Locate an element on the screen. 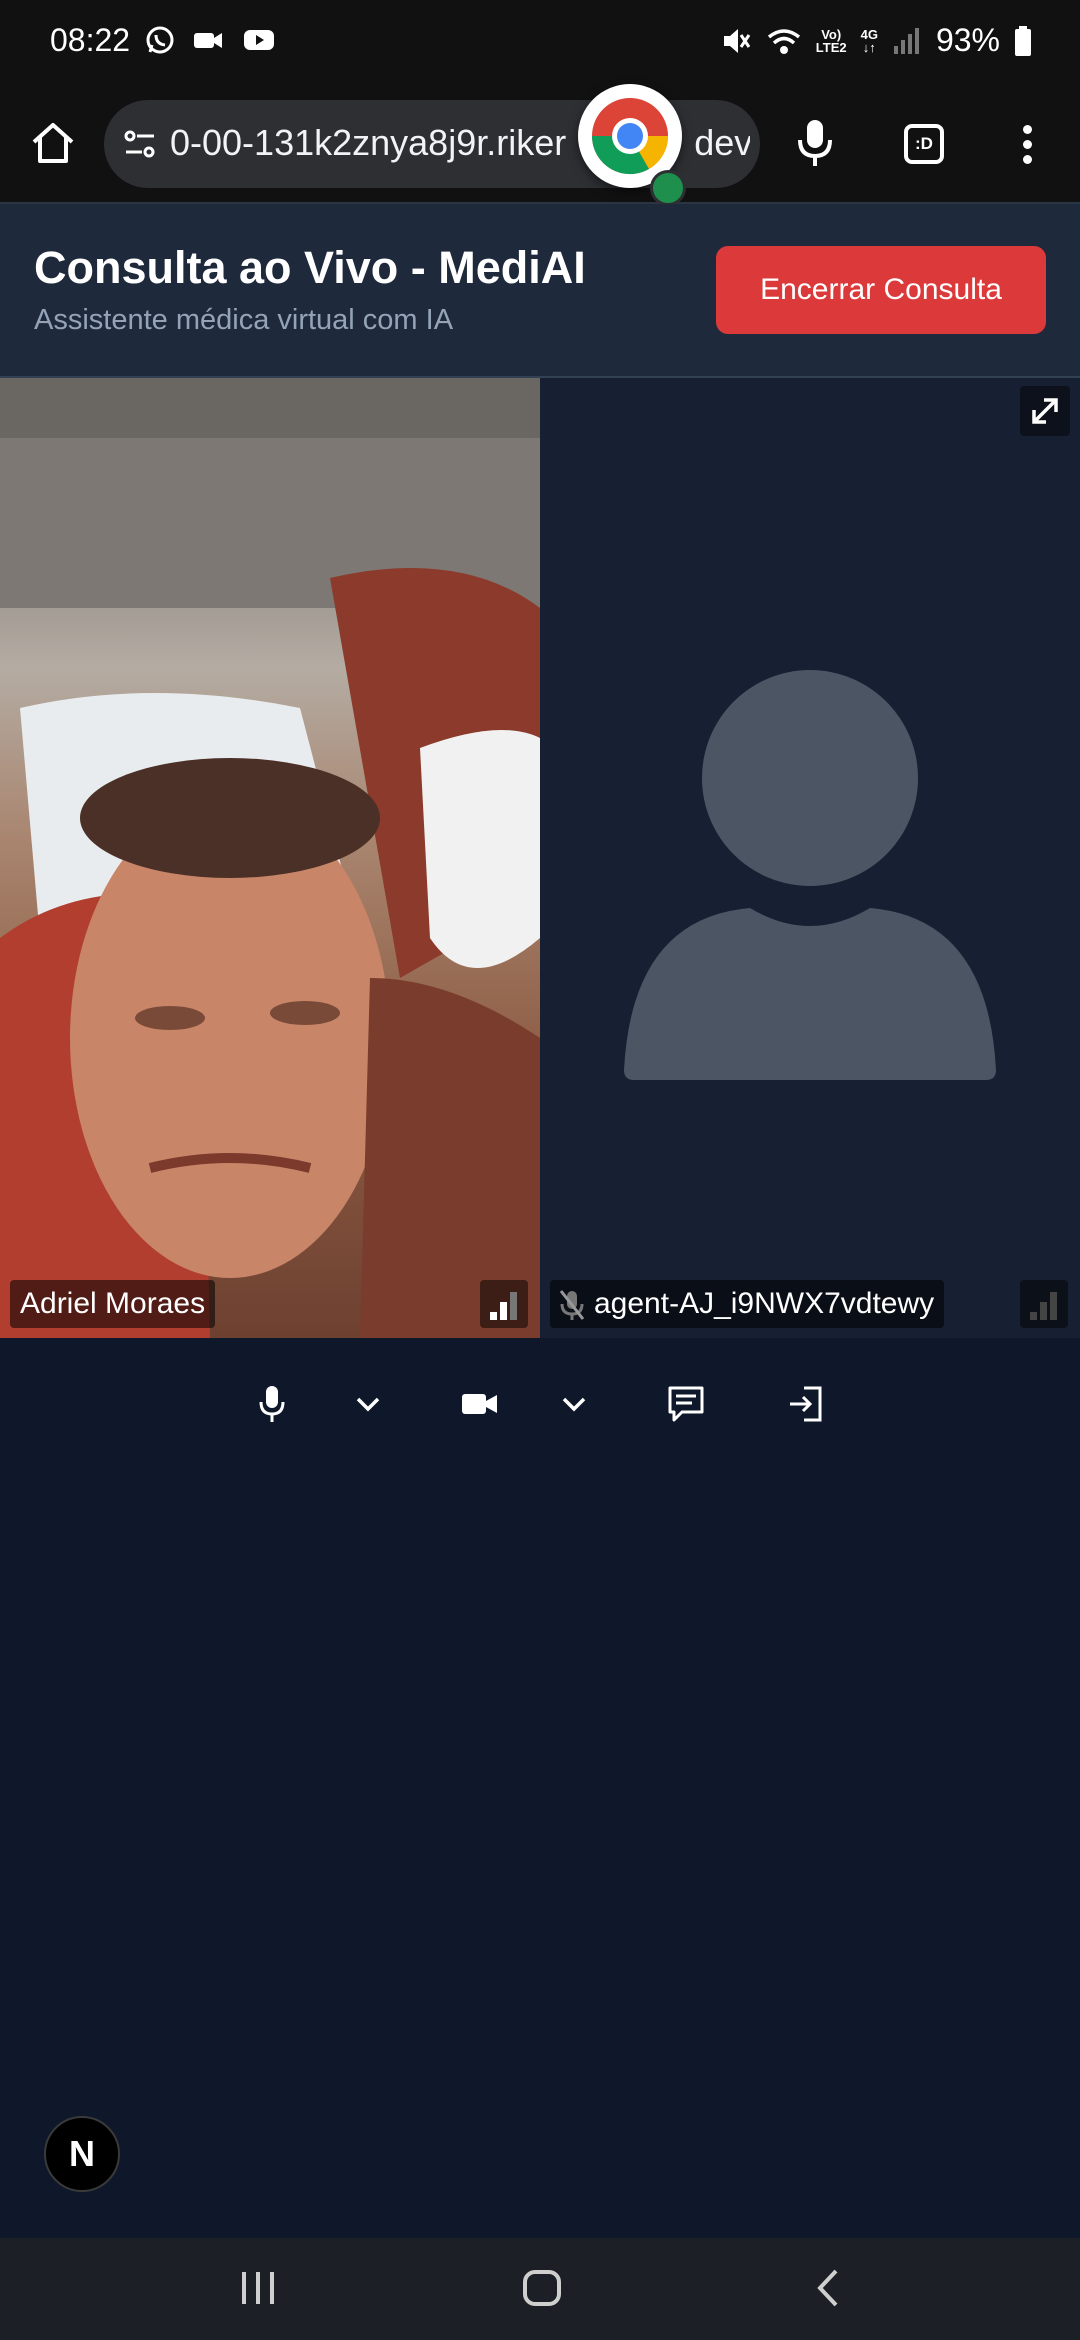  fullscreen-button is located at coordinates (1045, 411).